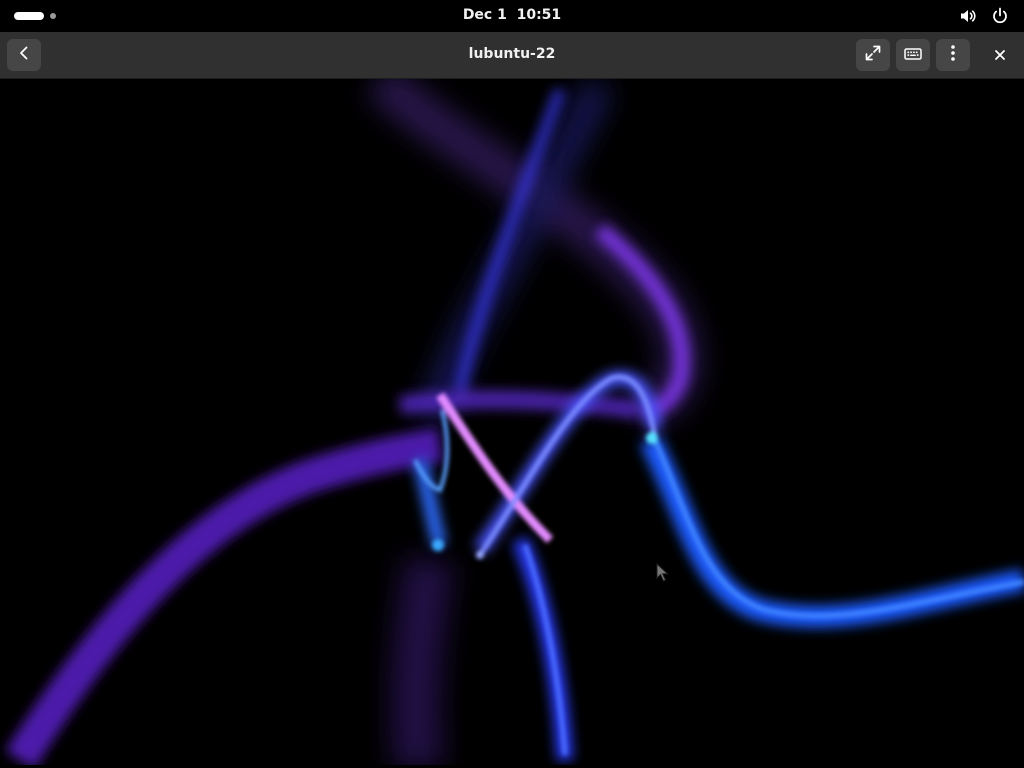 The height and width of the screenshot is (768, 1024). I want to click on back-button, so click(24, 55).